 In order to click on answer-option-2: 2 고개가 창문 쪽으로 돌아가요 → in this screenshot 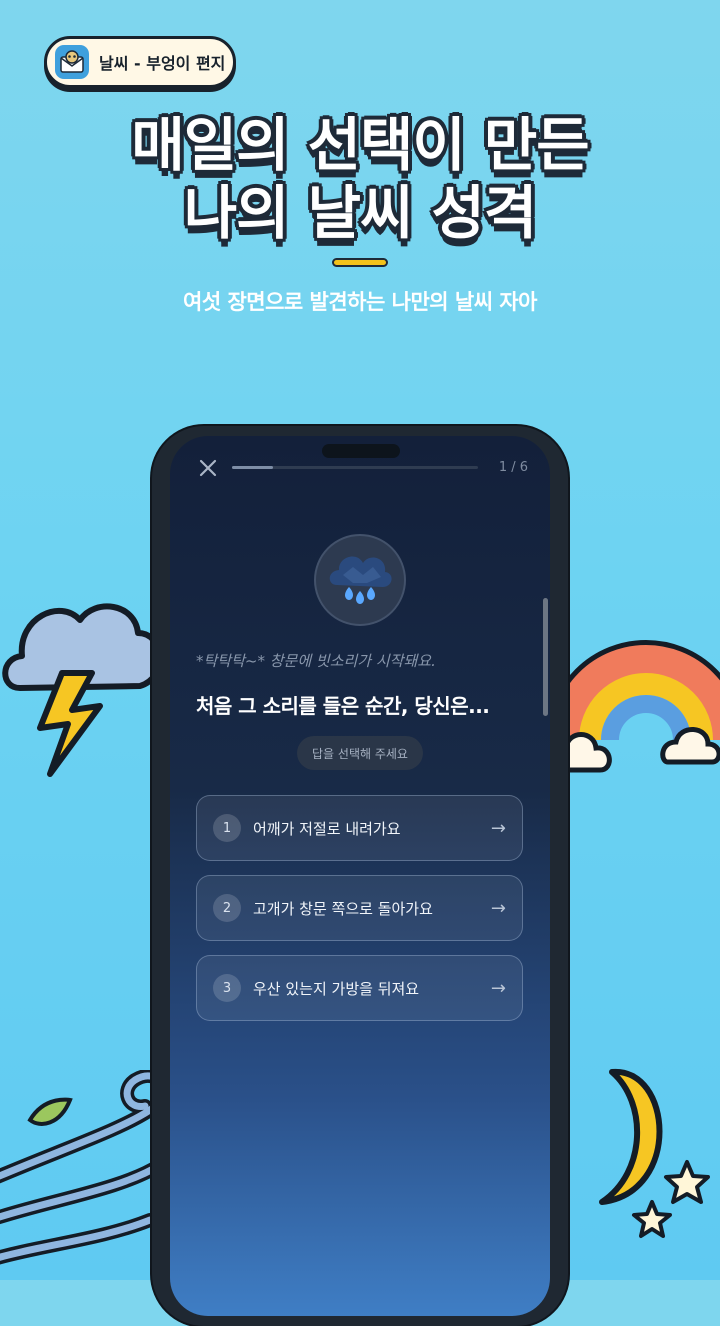, I will do `click(359, 908)`.